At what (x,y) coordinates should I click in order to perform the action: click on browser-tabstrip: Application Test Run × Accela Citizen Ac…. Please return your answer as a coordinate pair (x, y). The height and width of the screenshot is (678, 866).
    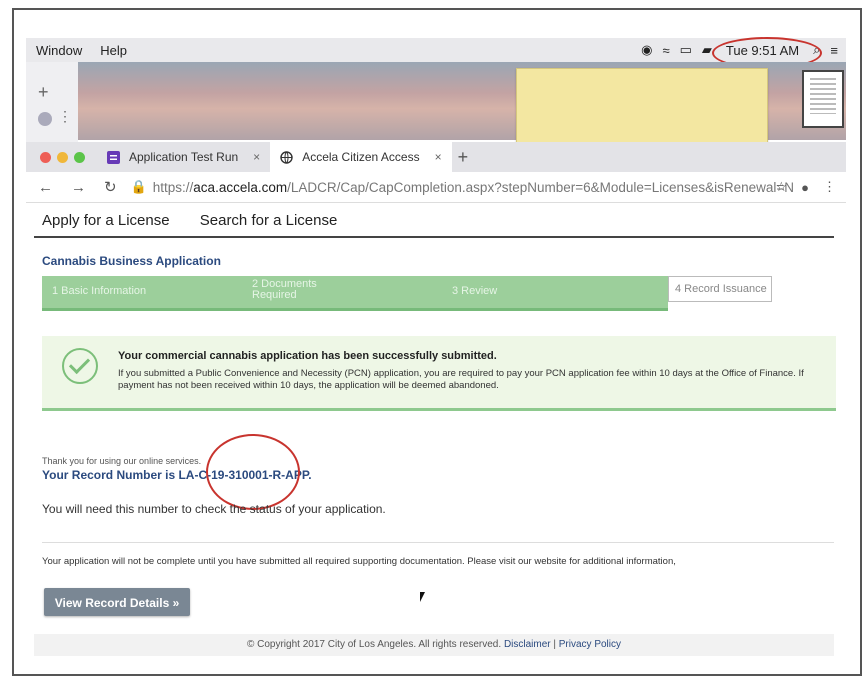
    Looking at the image, I should click on (436, 157).